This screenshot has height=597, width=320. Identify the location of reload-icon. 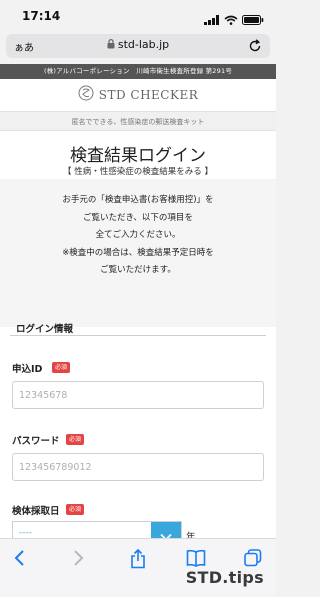
(255, 47).